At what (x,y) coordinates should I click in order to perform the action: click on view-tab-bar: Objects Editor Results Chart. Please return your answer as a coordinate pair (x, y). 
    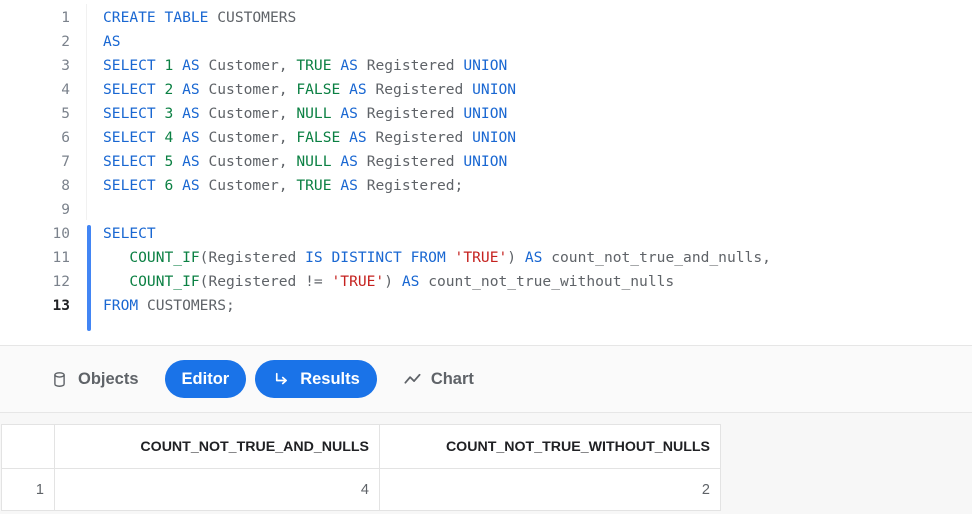
    Looking at the image, I should click on (486, 379).